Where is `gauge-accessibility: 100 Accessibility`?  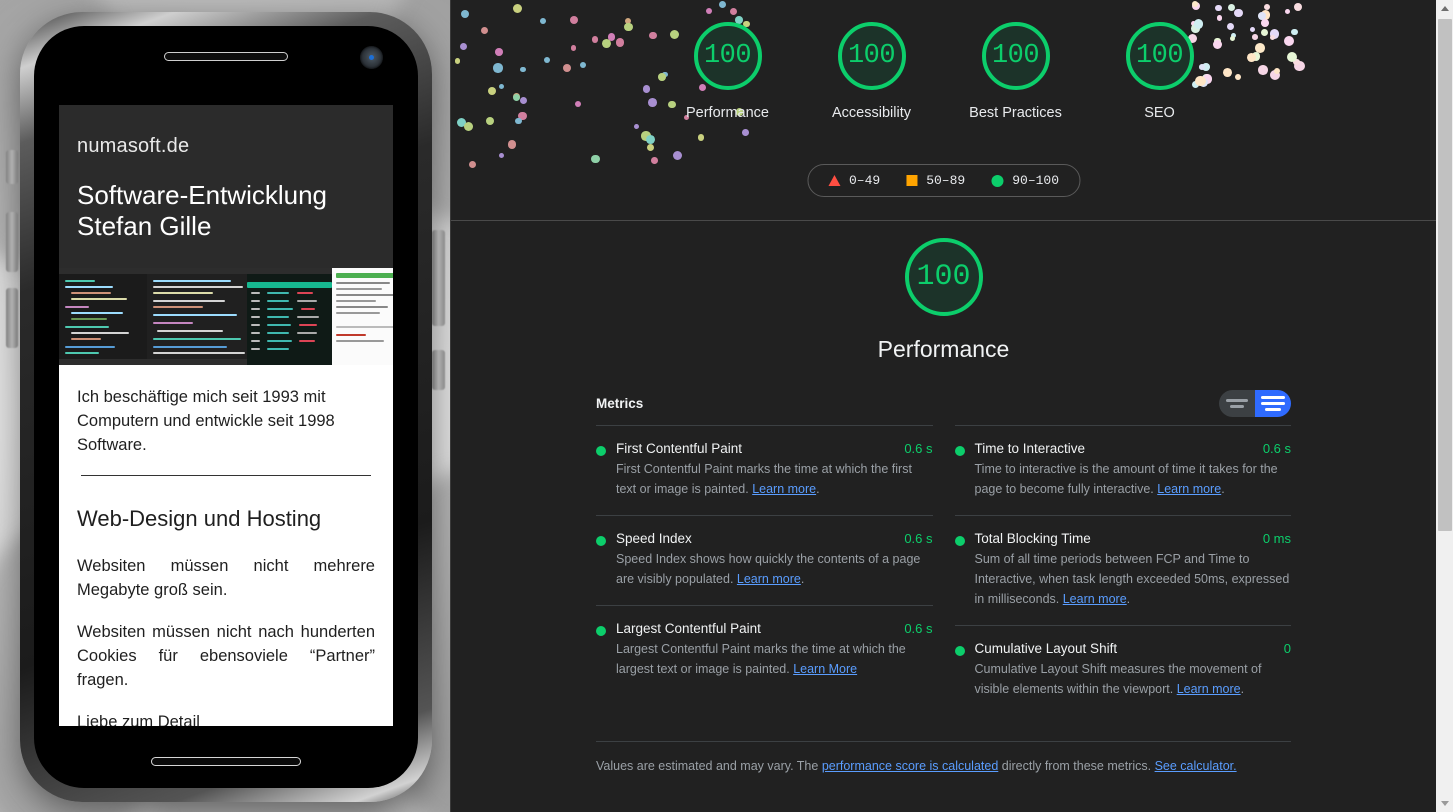
gauge-accessibility: 100 Accessibility is located at coordinates (872, 72).